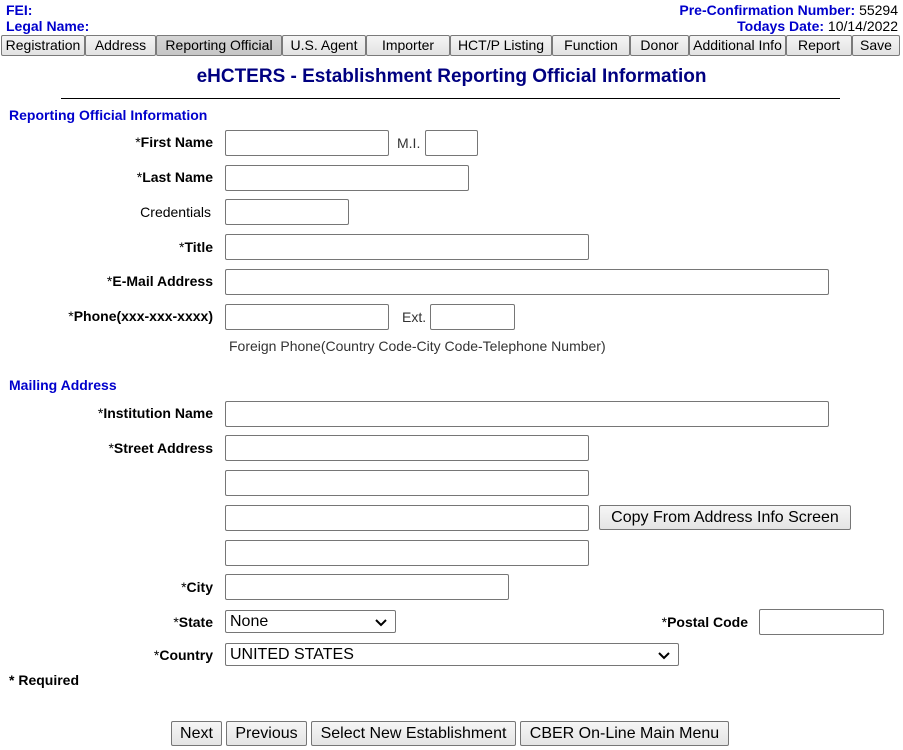 Image resolution: width=903 pixels, height=750 pixels. Describe the element at coordinates (249, 621) in the screenshot. I see `state-select-value: None` at that location.